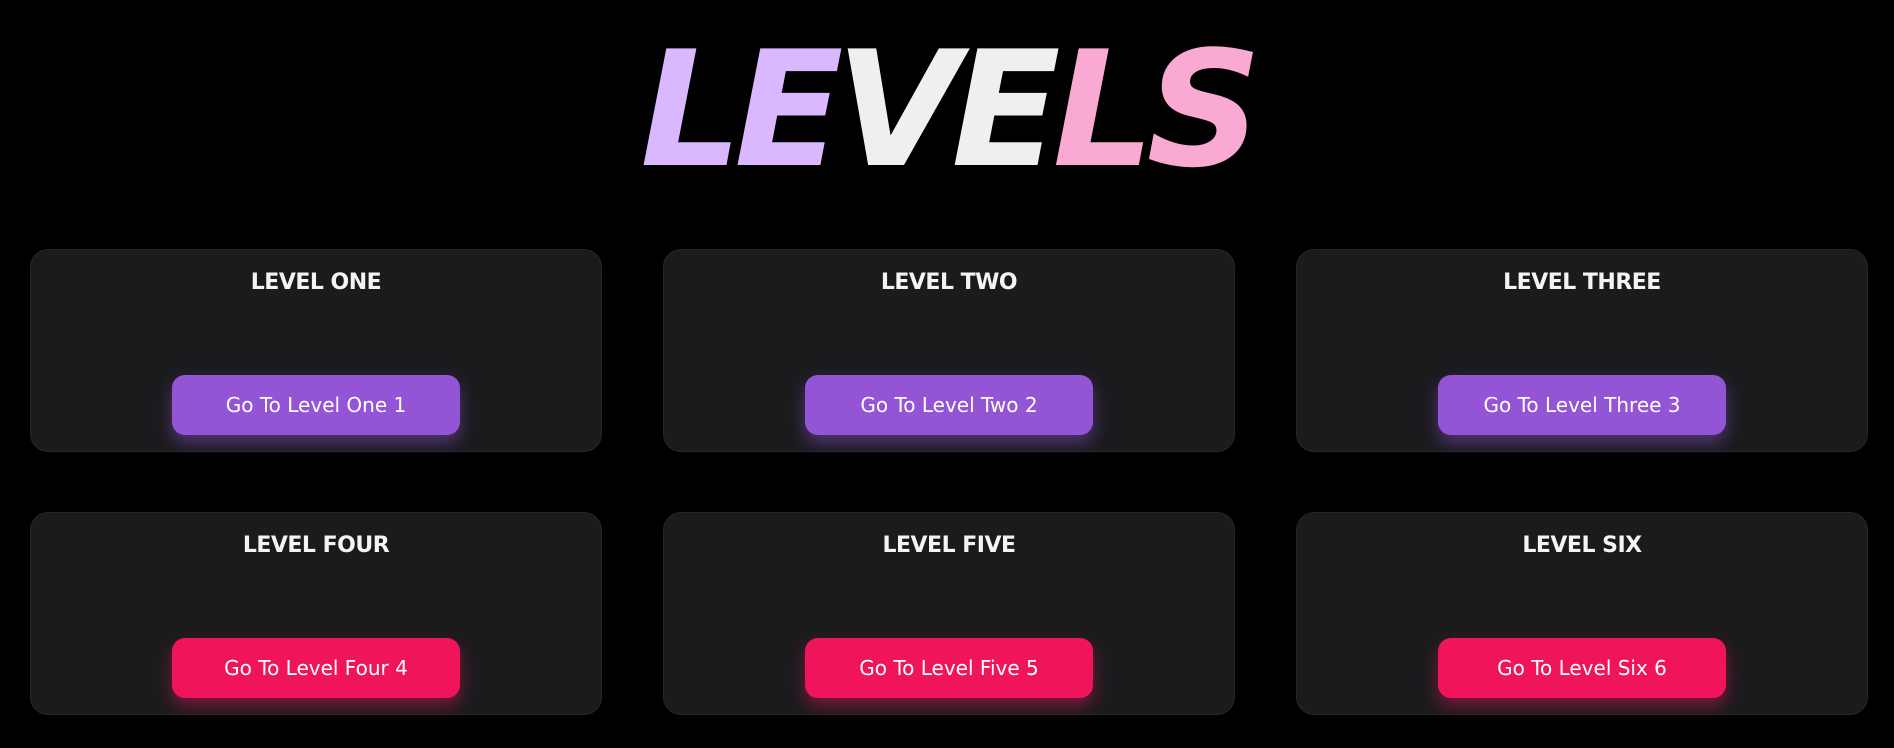 This screenshot has width=1894, height=748. What do you see at coordinates (1582, 668) in the screenshot?
I see `go-to-level-six-button: Go To Level Six 6` at bounding box center [1582, 668].